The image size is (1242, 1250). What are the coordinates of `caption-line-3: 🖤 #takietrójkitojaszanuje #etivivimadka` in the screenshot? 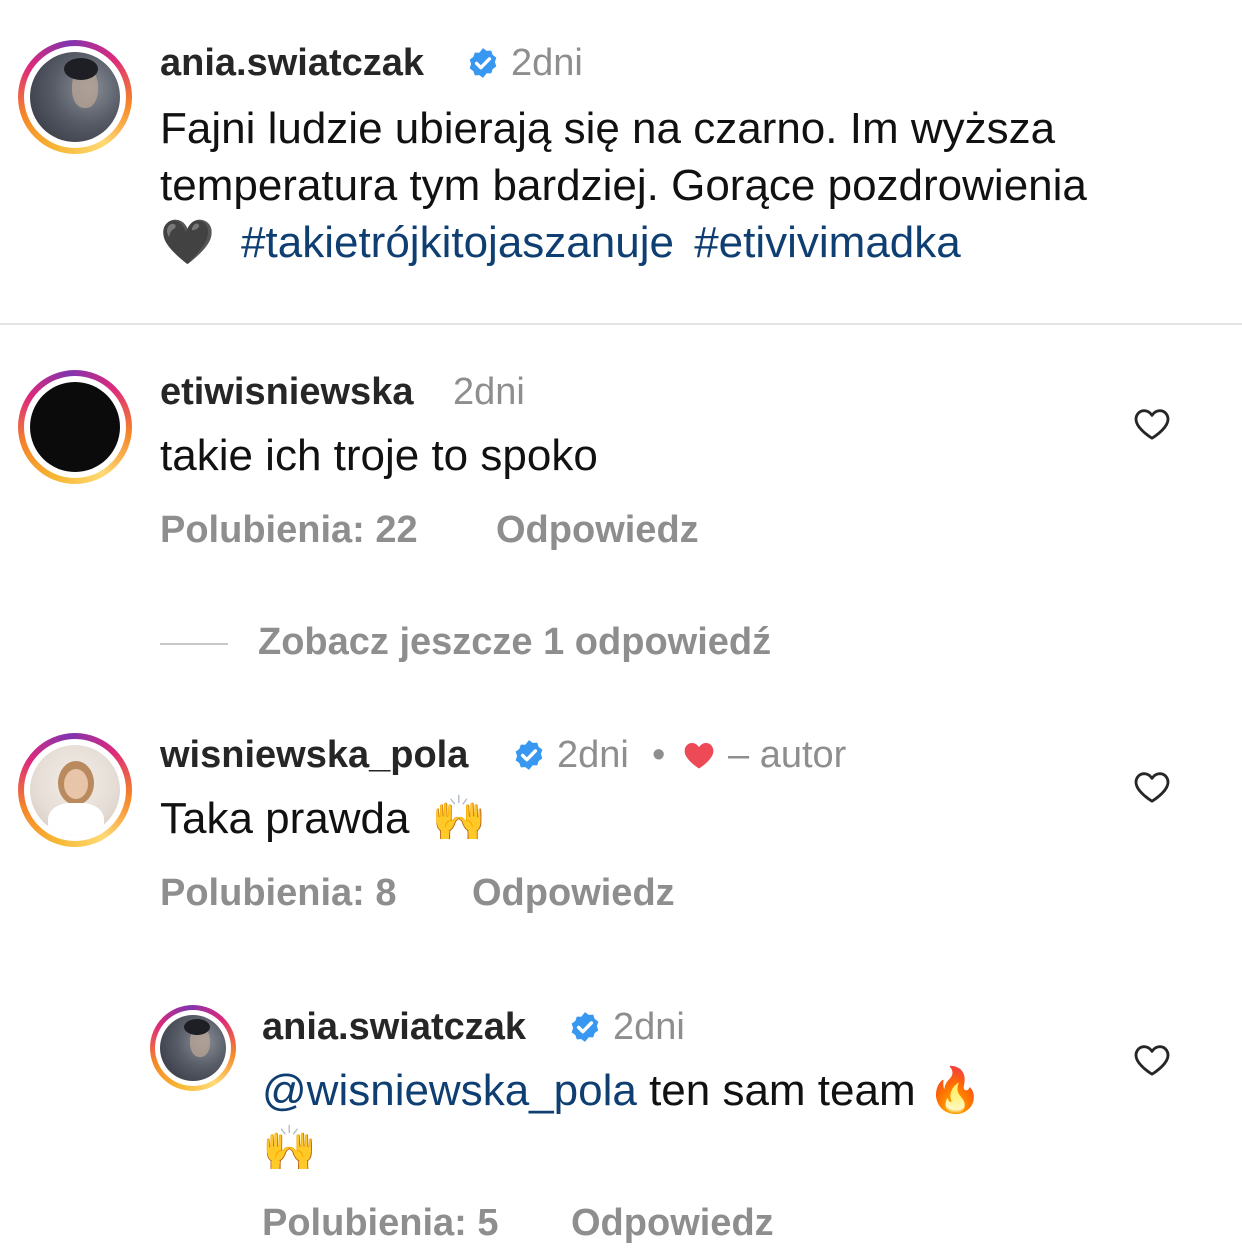 It's located at (560, 242).